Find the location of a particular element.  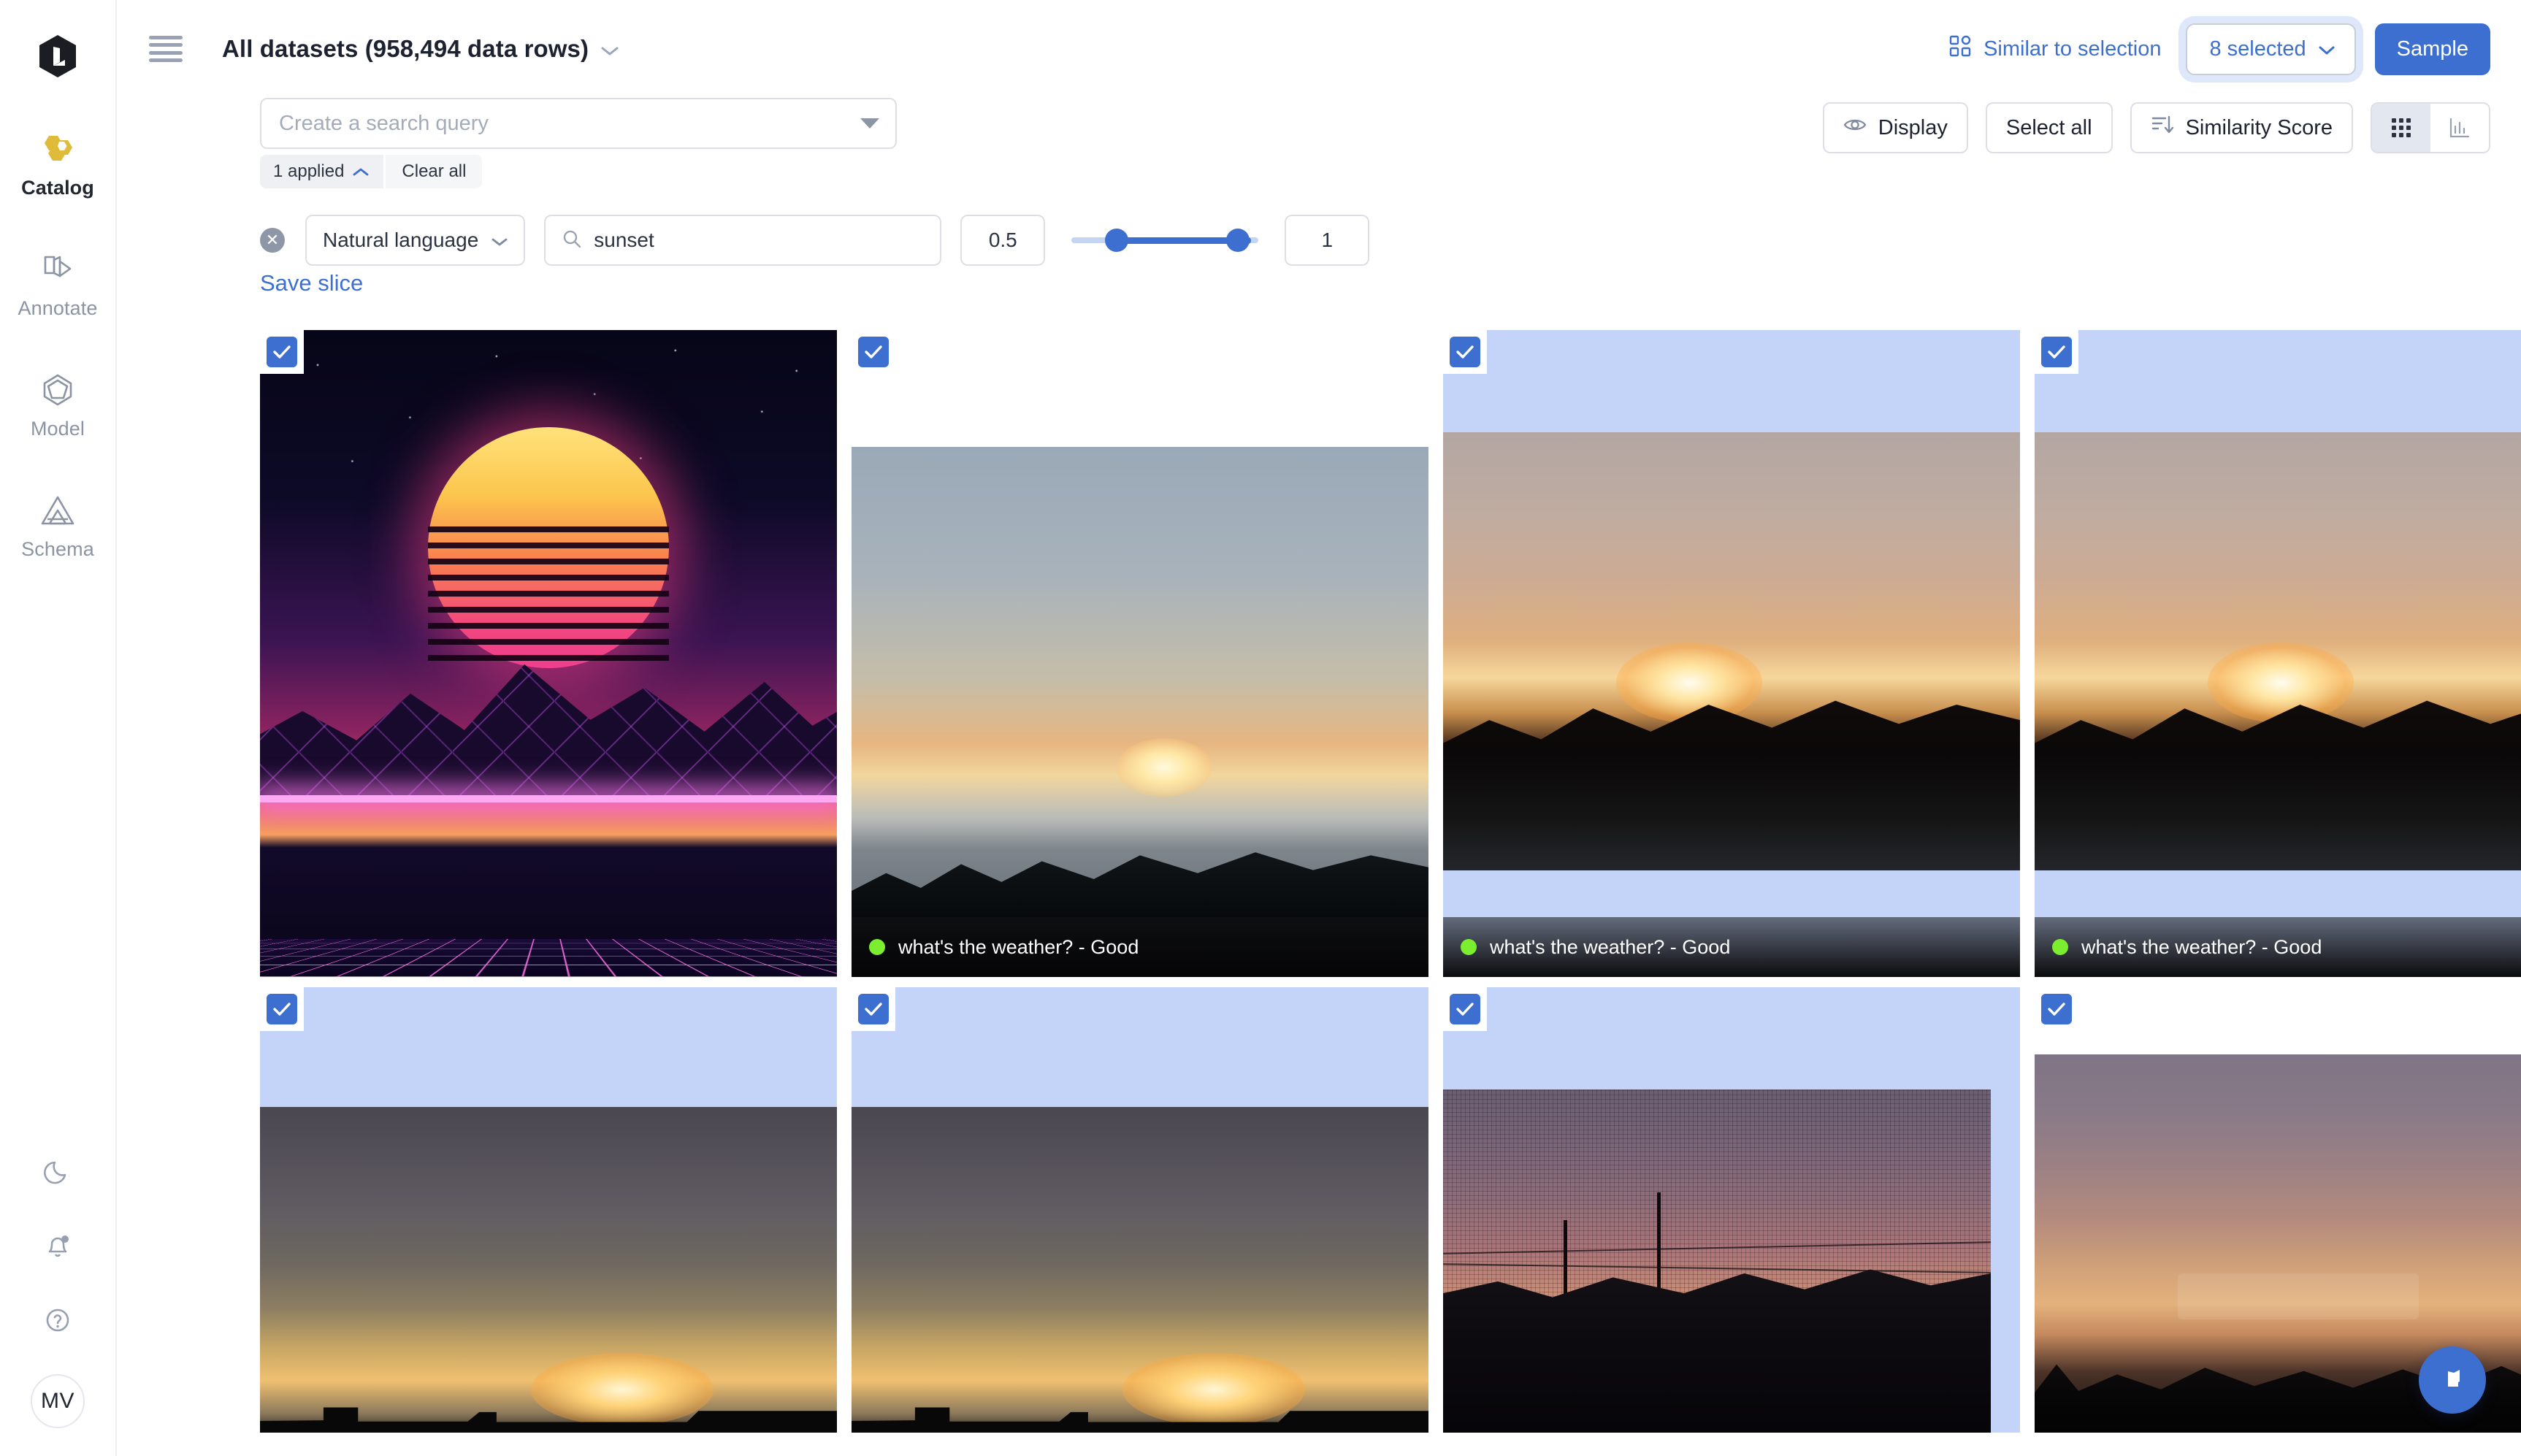

select-all-button: Select all is located at coordinates (2049, 127).